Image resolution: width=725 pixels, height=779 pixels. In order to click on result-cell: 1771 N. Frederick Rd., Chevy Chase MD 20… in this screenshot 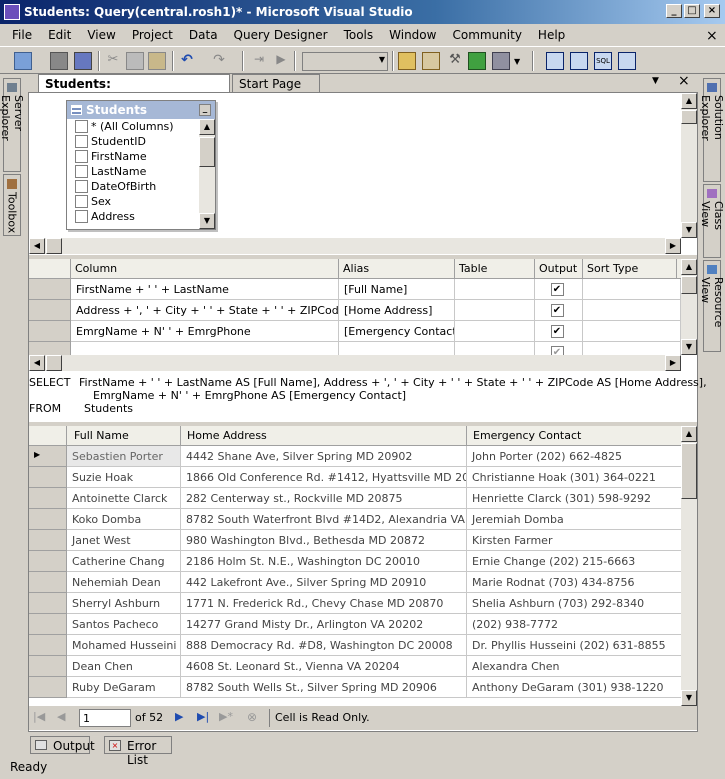, I will do `click(324, 603)`.